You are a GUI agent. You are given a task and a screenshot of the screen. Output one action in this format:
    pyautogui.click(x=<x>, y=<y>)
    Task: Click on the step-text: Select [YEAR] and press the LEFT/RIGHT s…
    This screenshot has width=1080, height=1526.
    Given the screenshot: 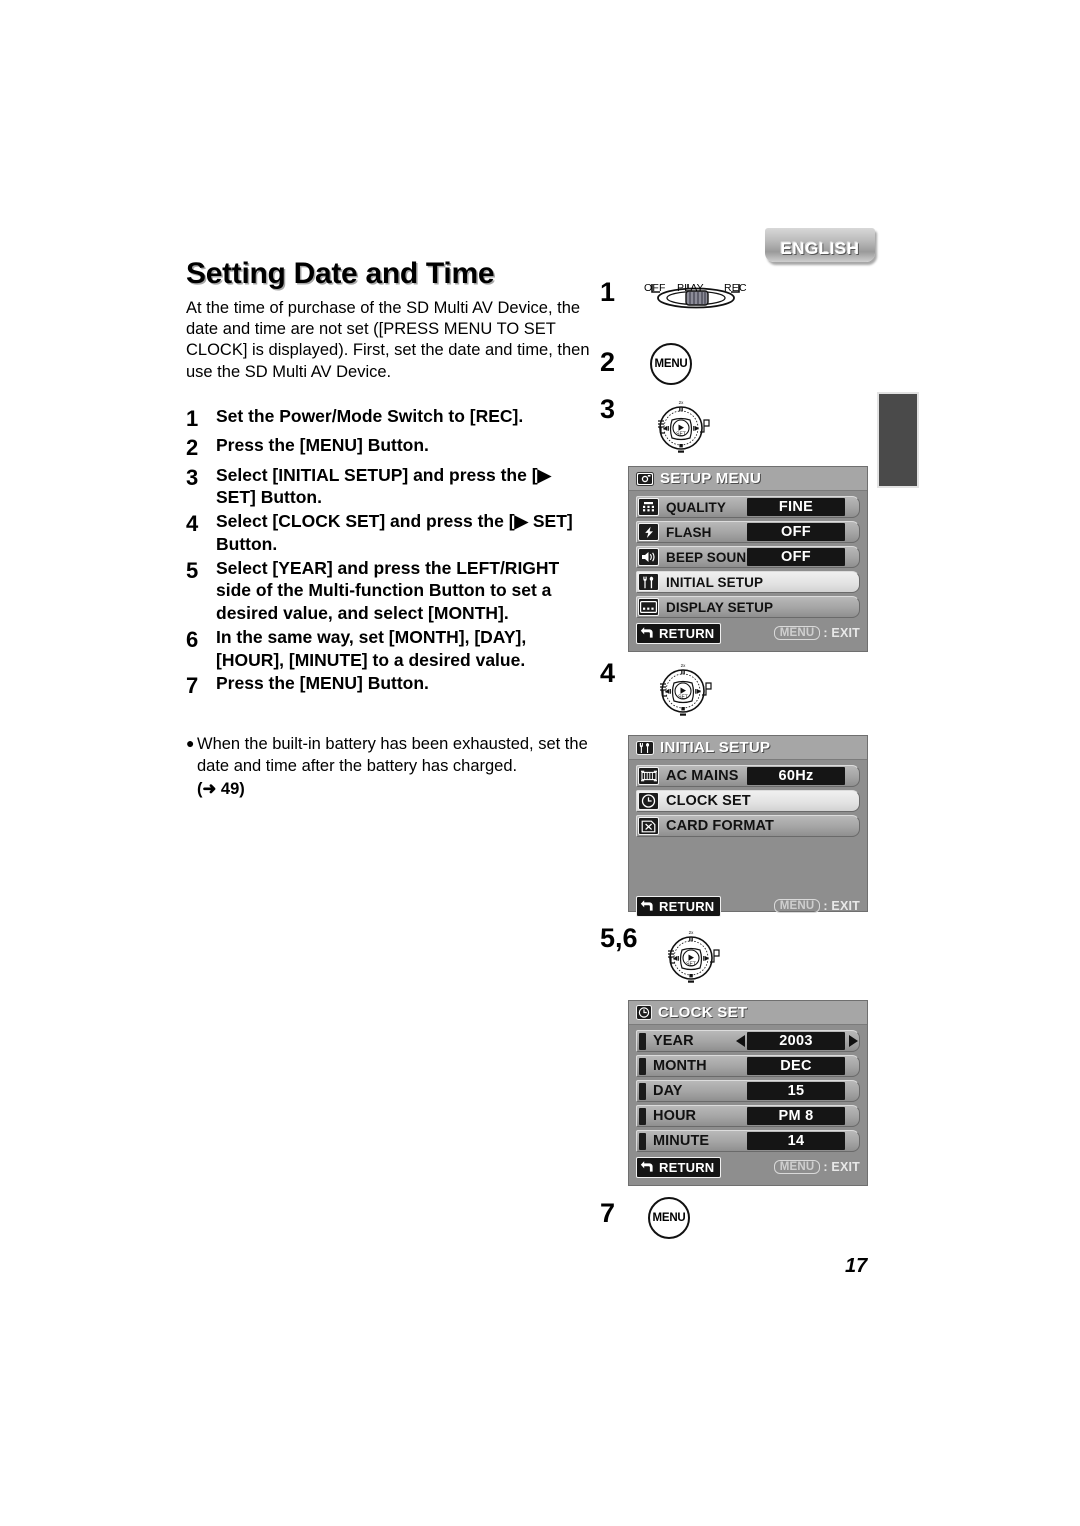 What is the action you would take?
    pyautogui.click(x=388, y=590)
    